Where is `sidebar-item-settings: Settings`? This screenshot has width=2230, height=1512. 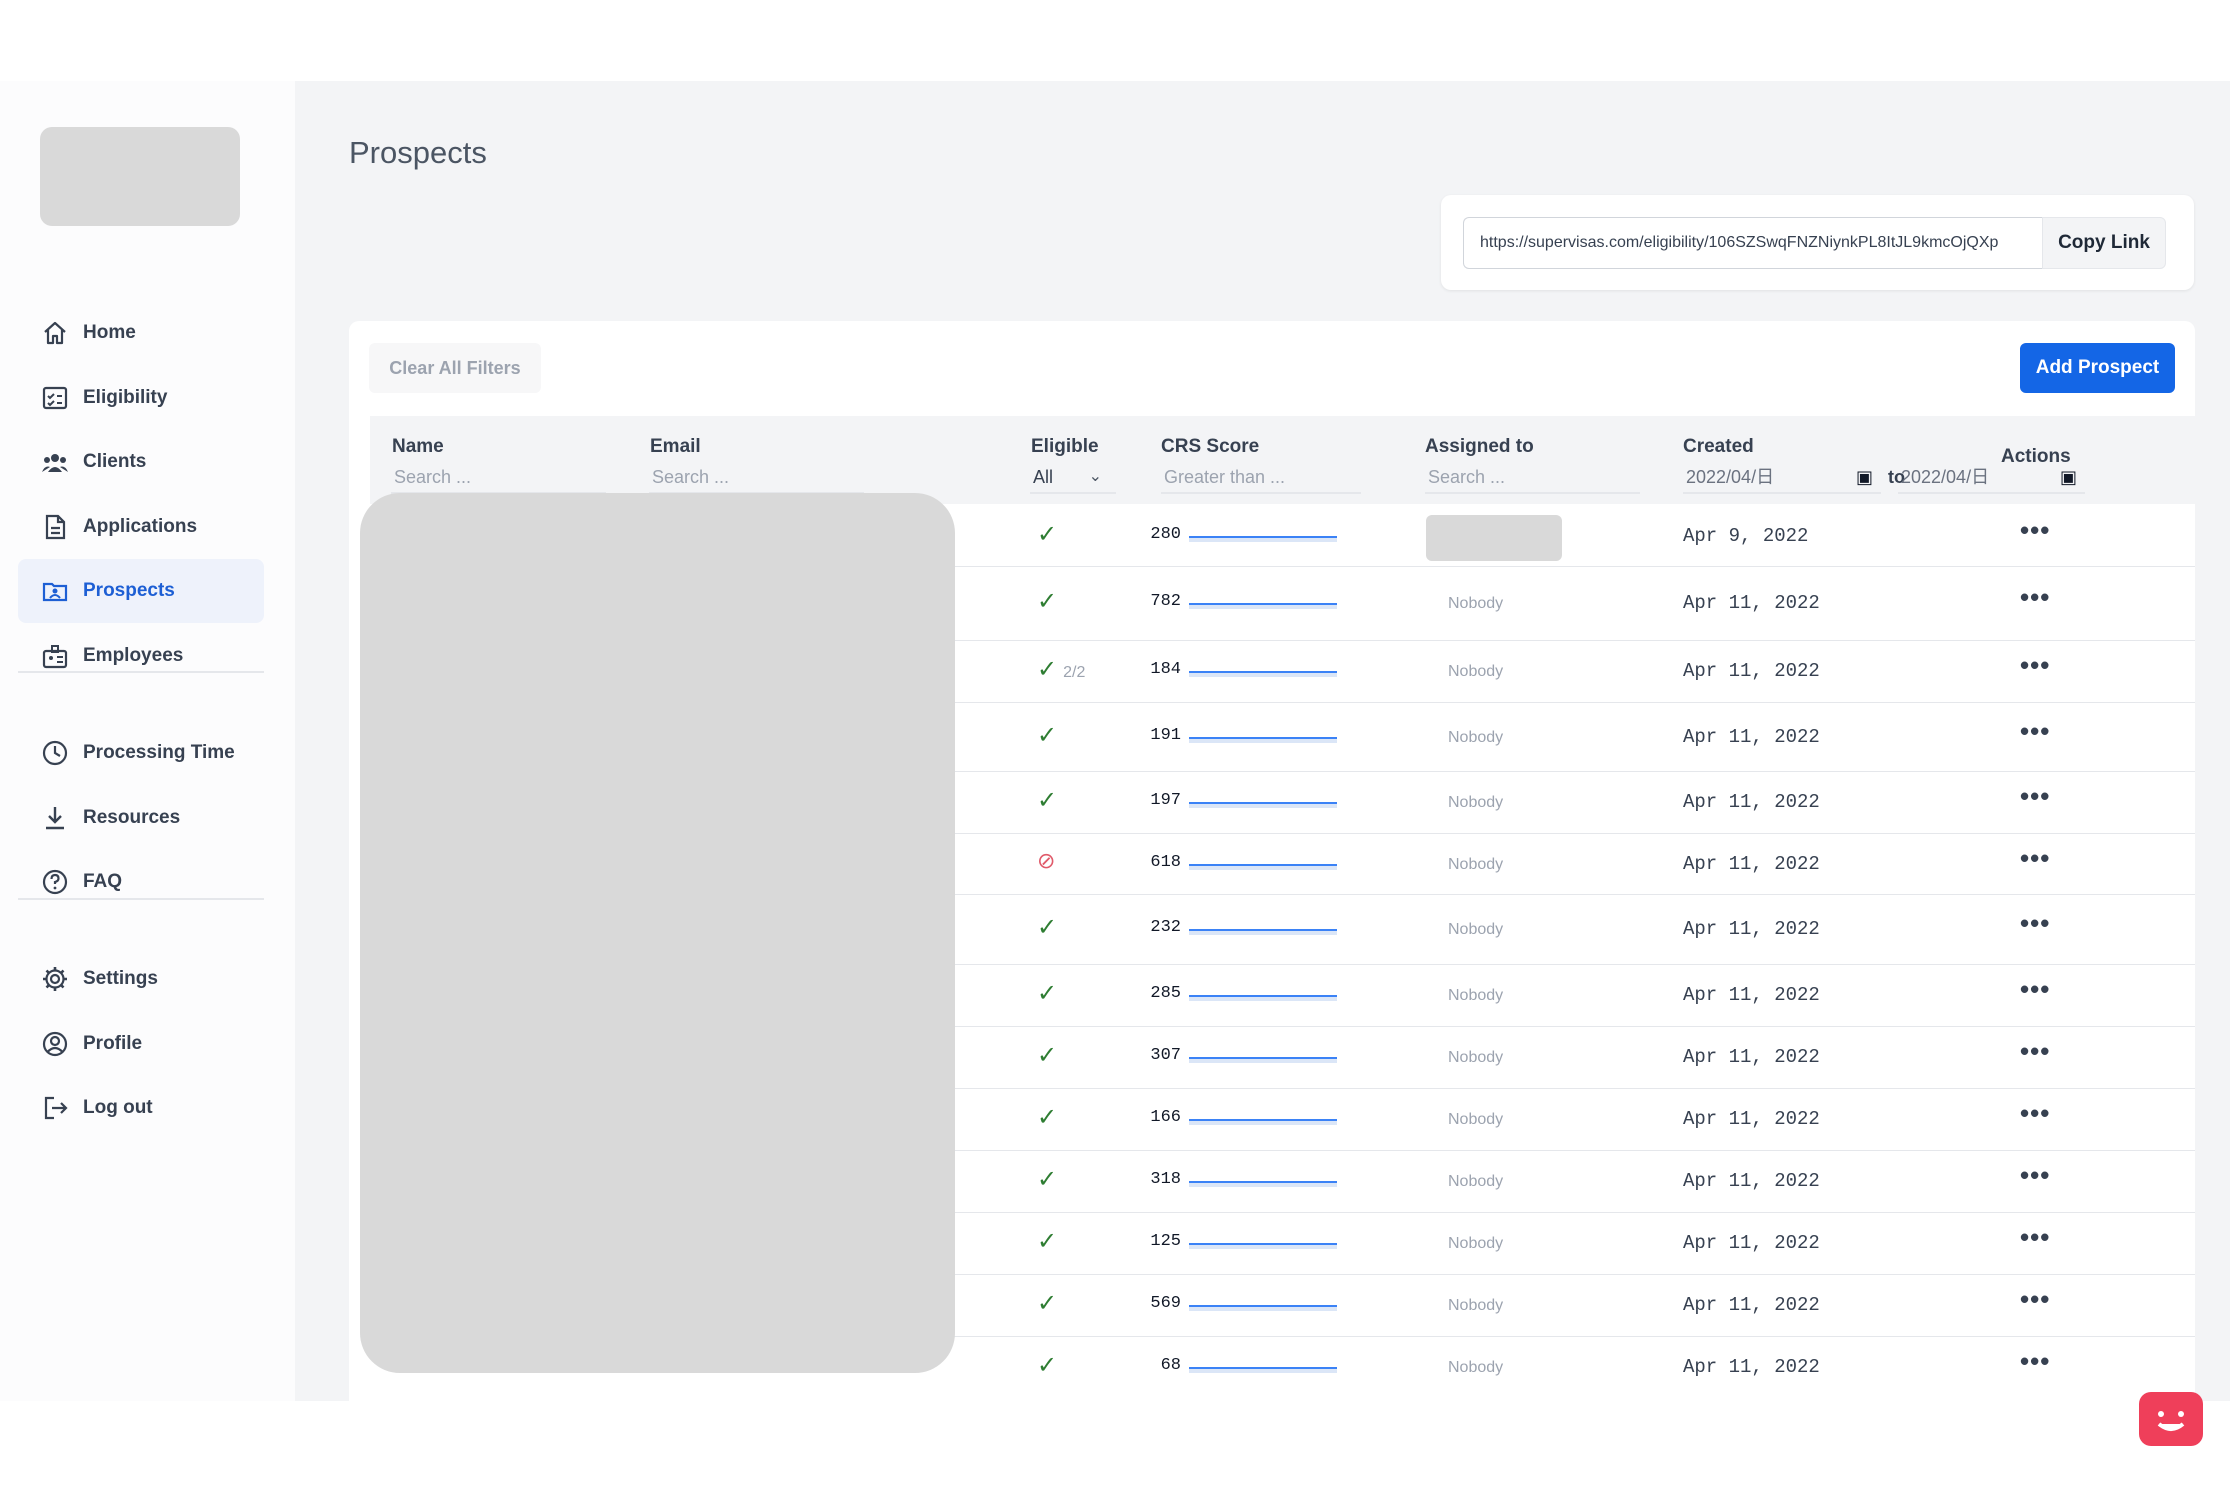
sidebar-item-settings: Settings is located at coordinates (141, 979).